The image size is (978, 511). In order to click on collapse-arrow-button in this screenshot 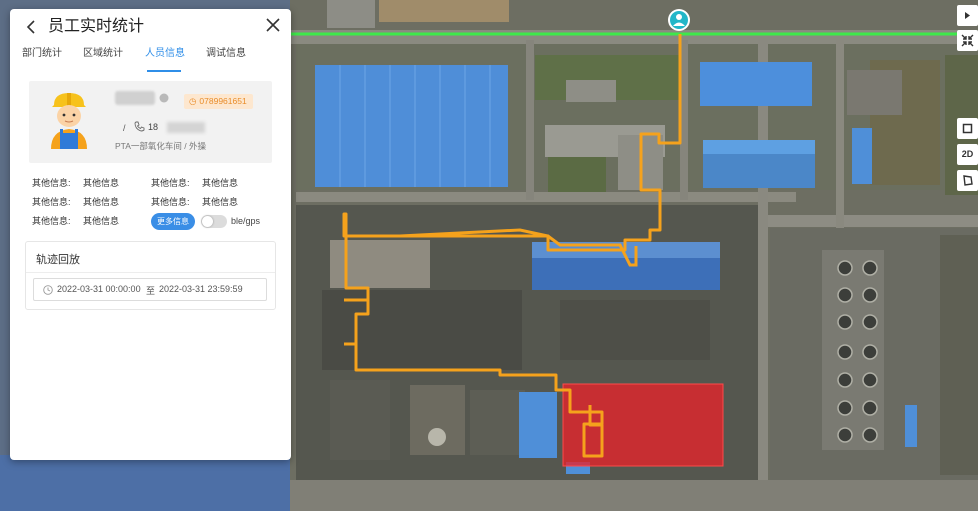, I will do `click(967, 15)`.